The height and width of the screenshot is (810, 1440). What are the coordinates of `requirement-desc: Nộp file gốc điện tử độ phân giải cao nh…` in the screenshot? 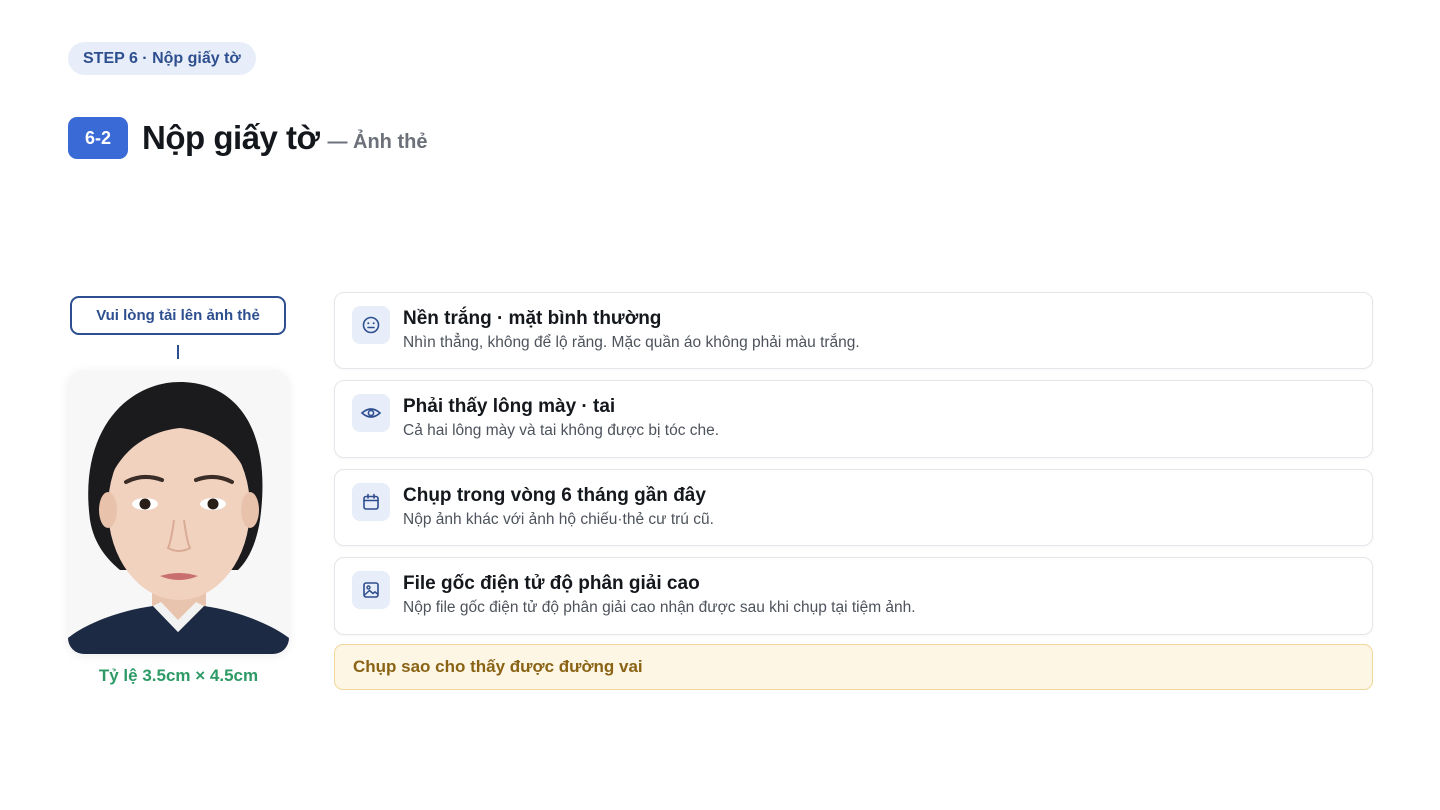 It's located at (659, 607).